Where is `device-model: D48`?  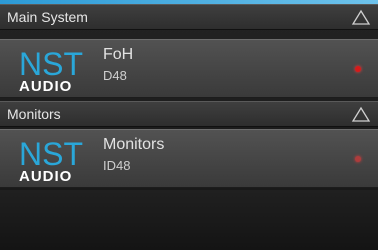 device-model: D48 is located at coordinates (115, 75).